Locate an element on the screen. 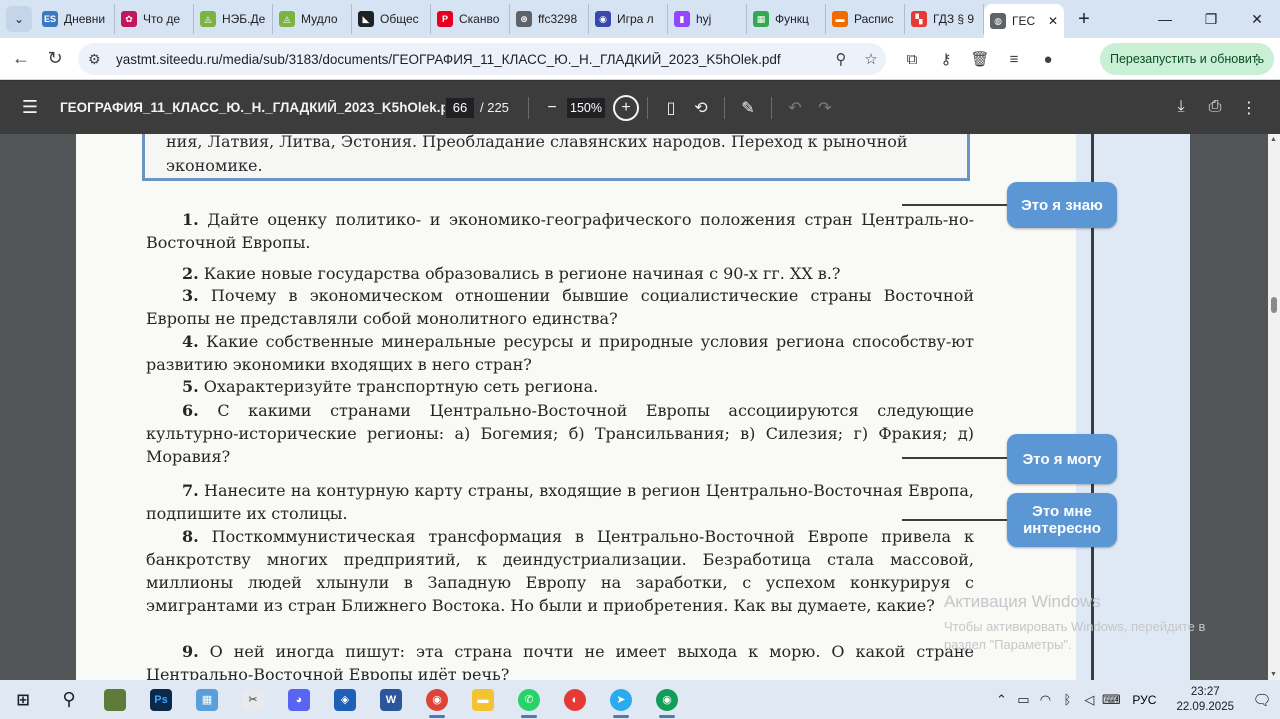 The height and width of the screenshot is (719, 1280). snipping-button: ✂ is located at coordinates (253, 699).